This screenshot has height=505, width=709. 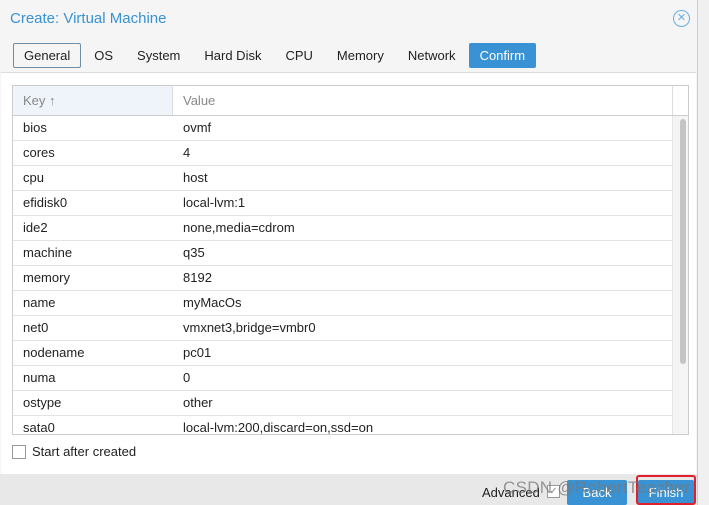 What do you see at coordinates (343, 278) in the screenshot?
I see `table-row: memory 8192` at bounding box center [343, 278].